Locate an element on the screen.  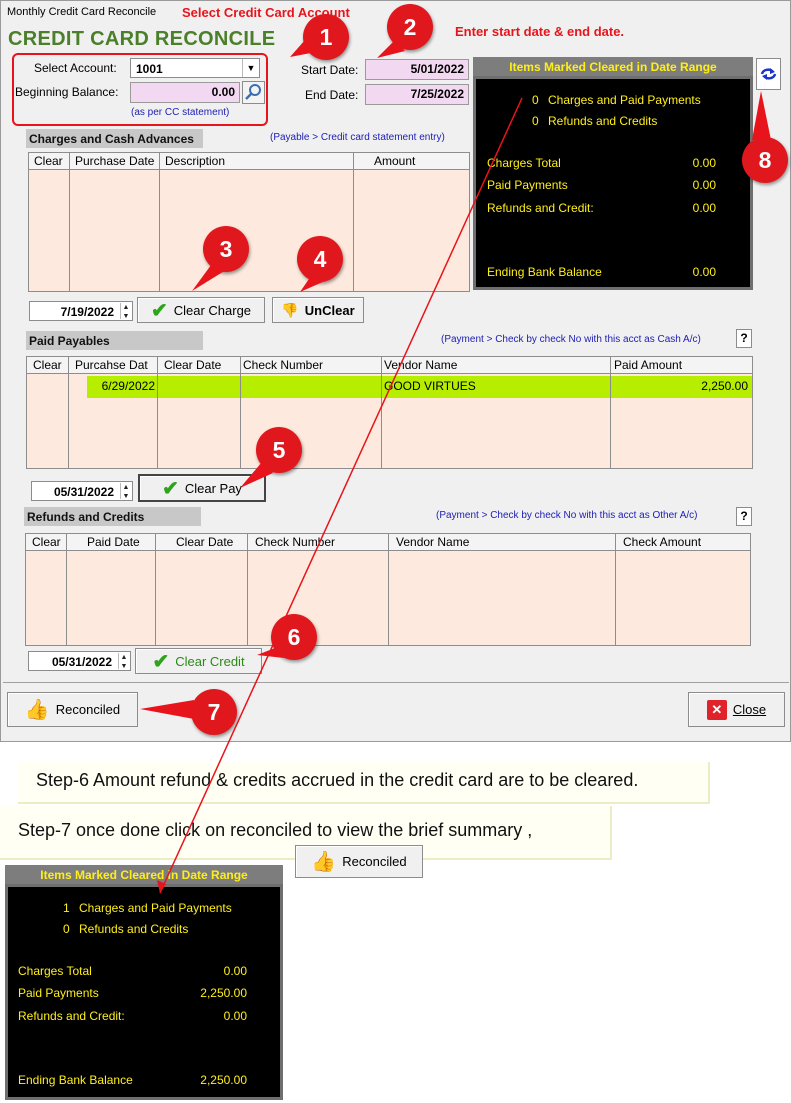
paid-date-spinner: 05/31/2022 ▲ ▼ is located at coordinates (82, 491).